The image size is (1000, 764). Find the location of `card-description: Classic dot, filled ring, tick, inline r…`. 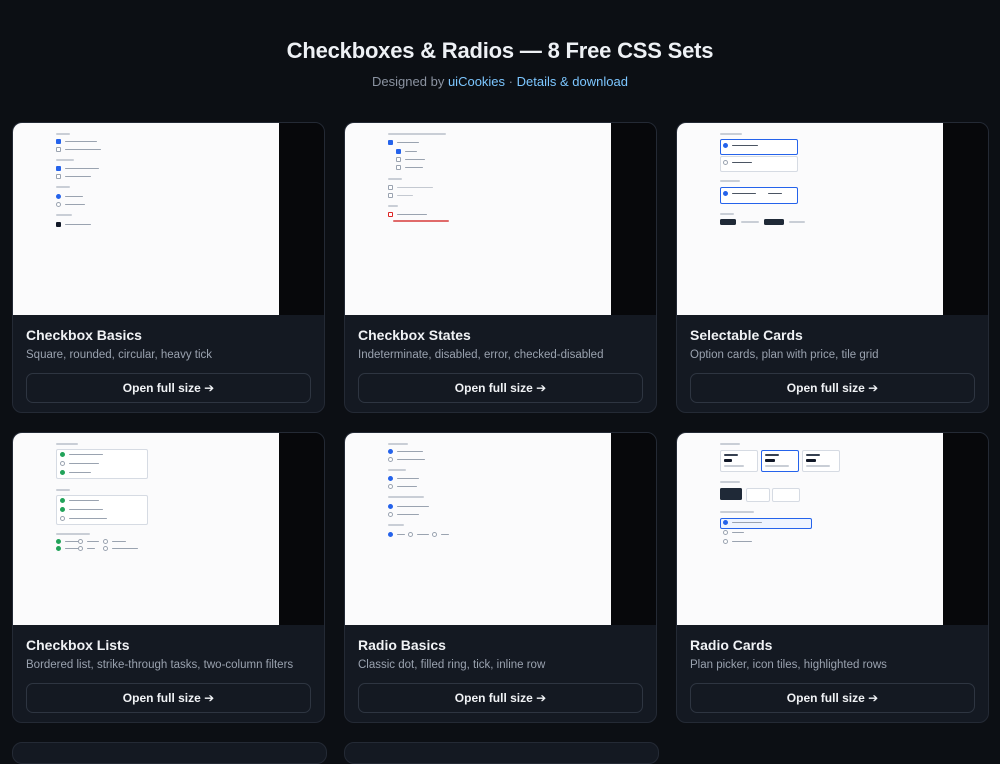

card-description: Classic dot, filled ring, tick, inline r… is located at coordinates (452, 665).